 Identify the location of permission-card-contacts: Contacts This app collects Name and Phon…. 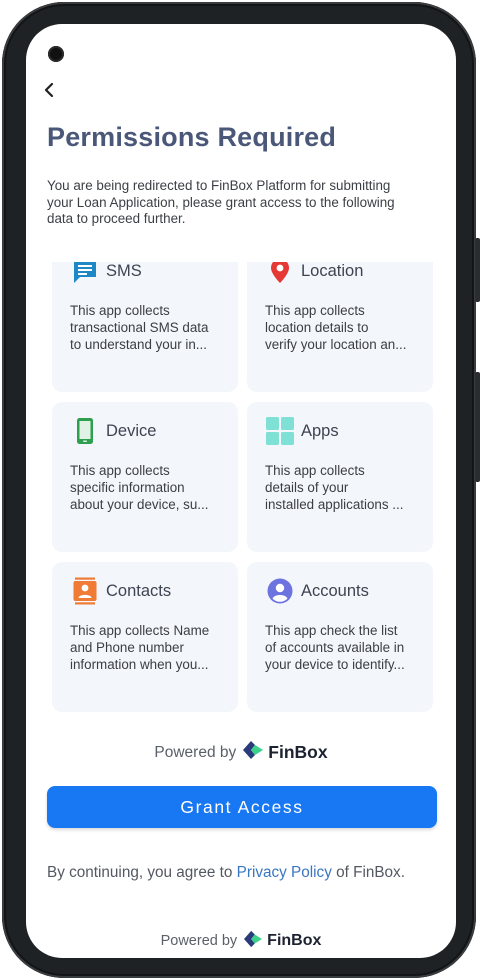
(145, 637).